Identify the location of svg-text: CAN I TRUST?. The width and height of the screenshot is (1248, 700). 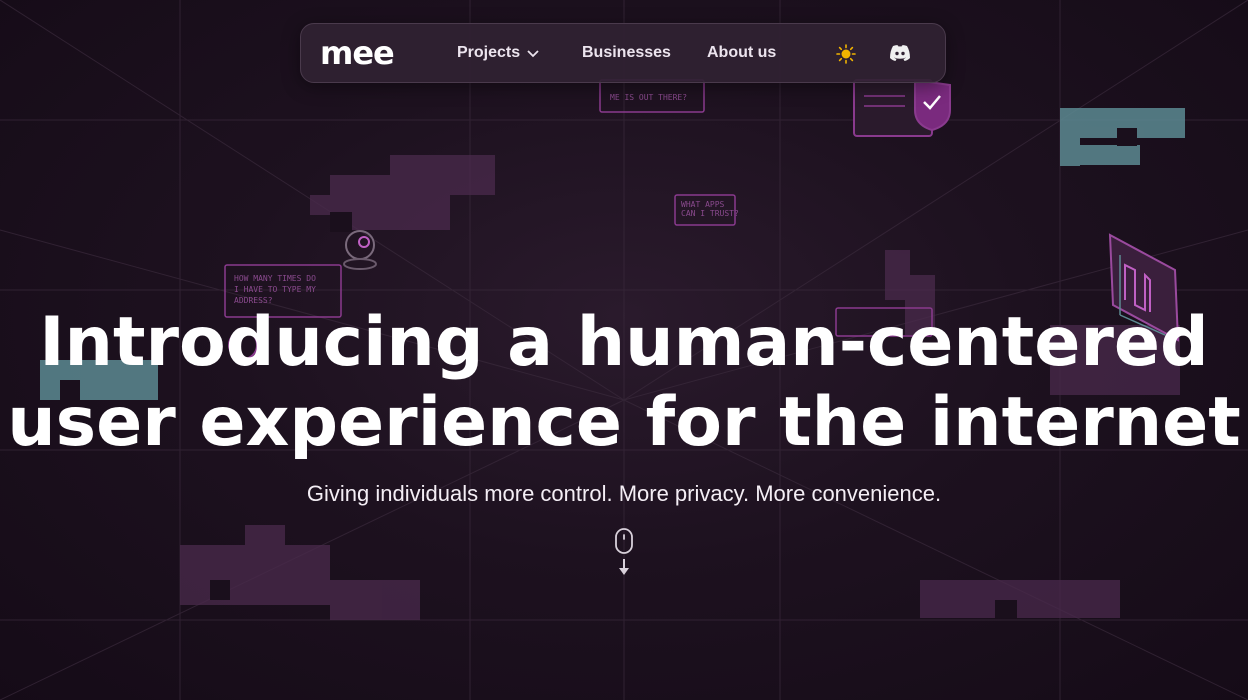
(710, 213).